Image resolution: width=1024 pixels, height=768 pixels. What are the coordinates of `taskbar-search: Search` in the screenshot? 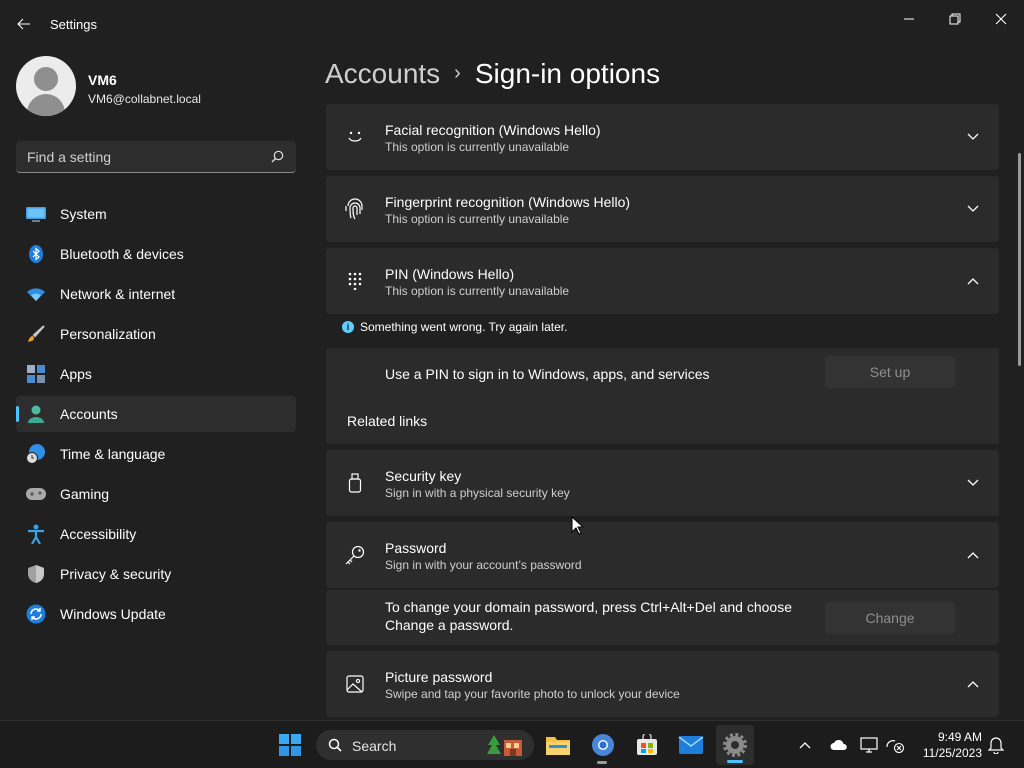 It's located at (425, 745).